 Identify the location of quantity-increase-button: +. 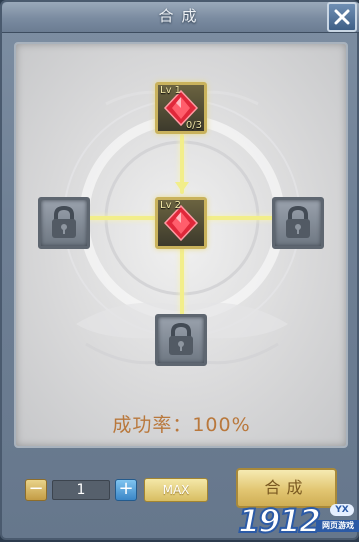
(126, 490).